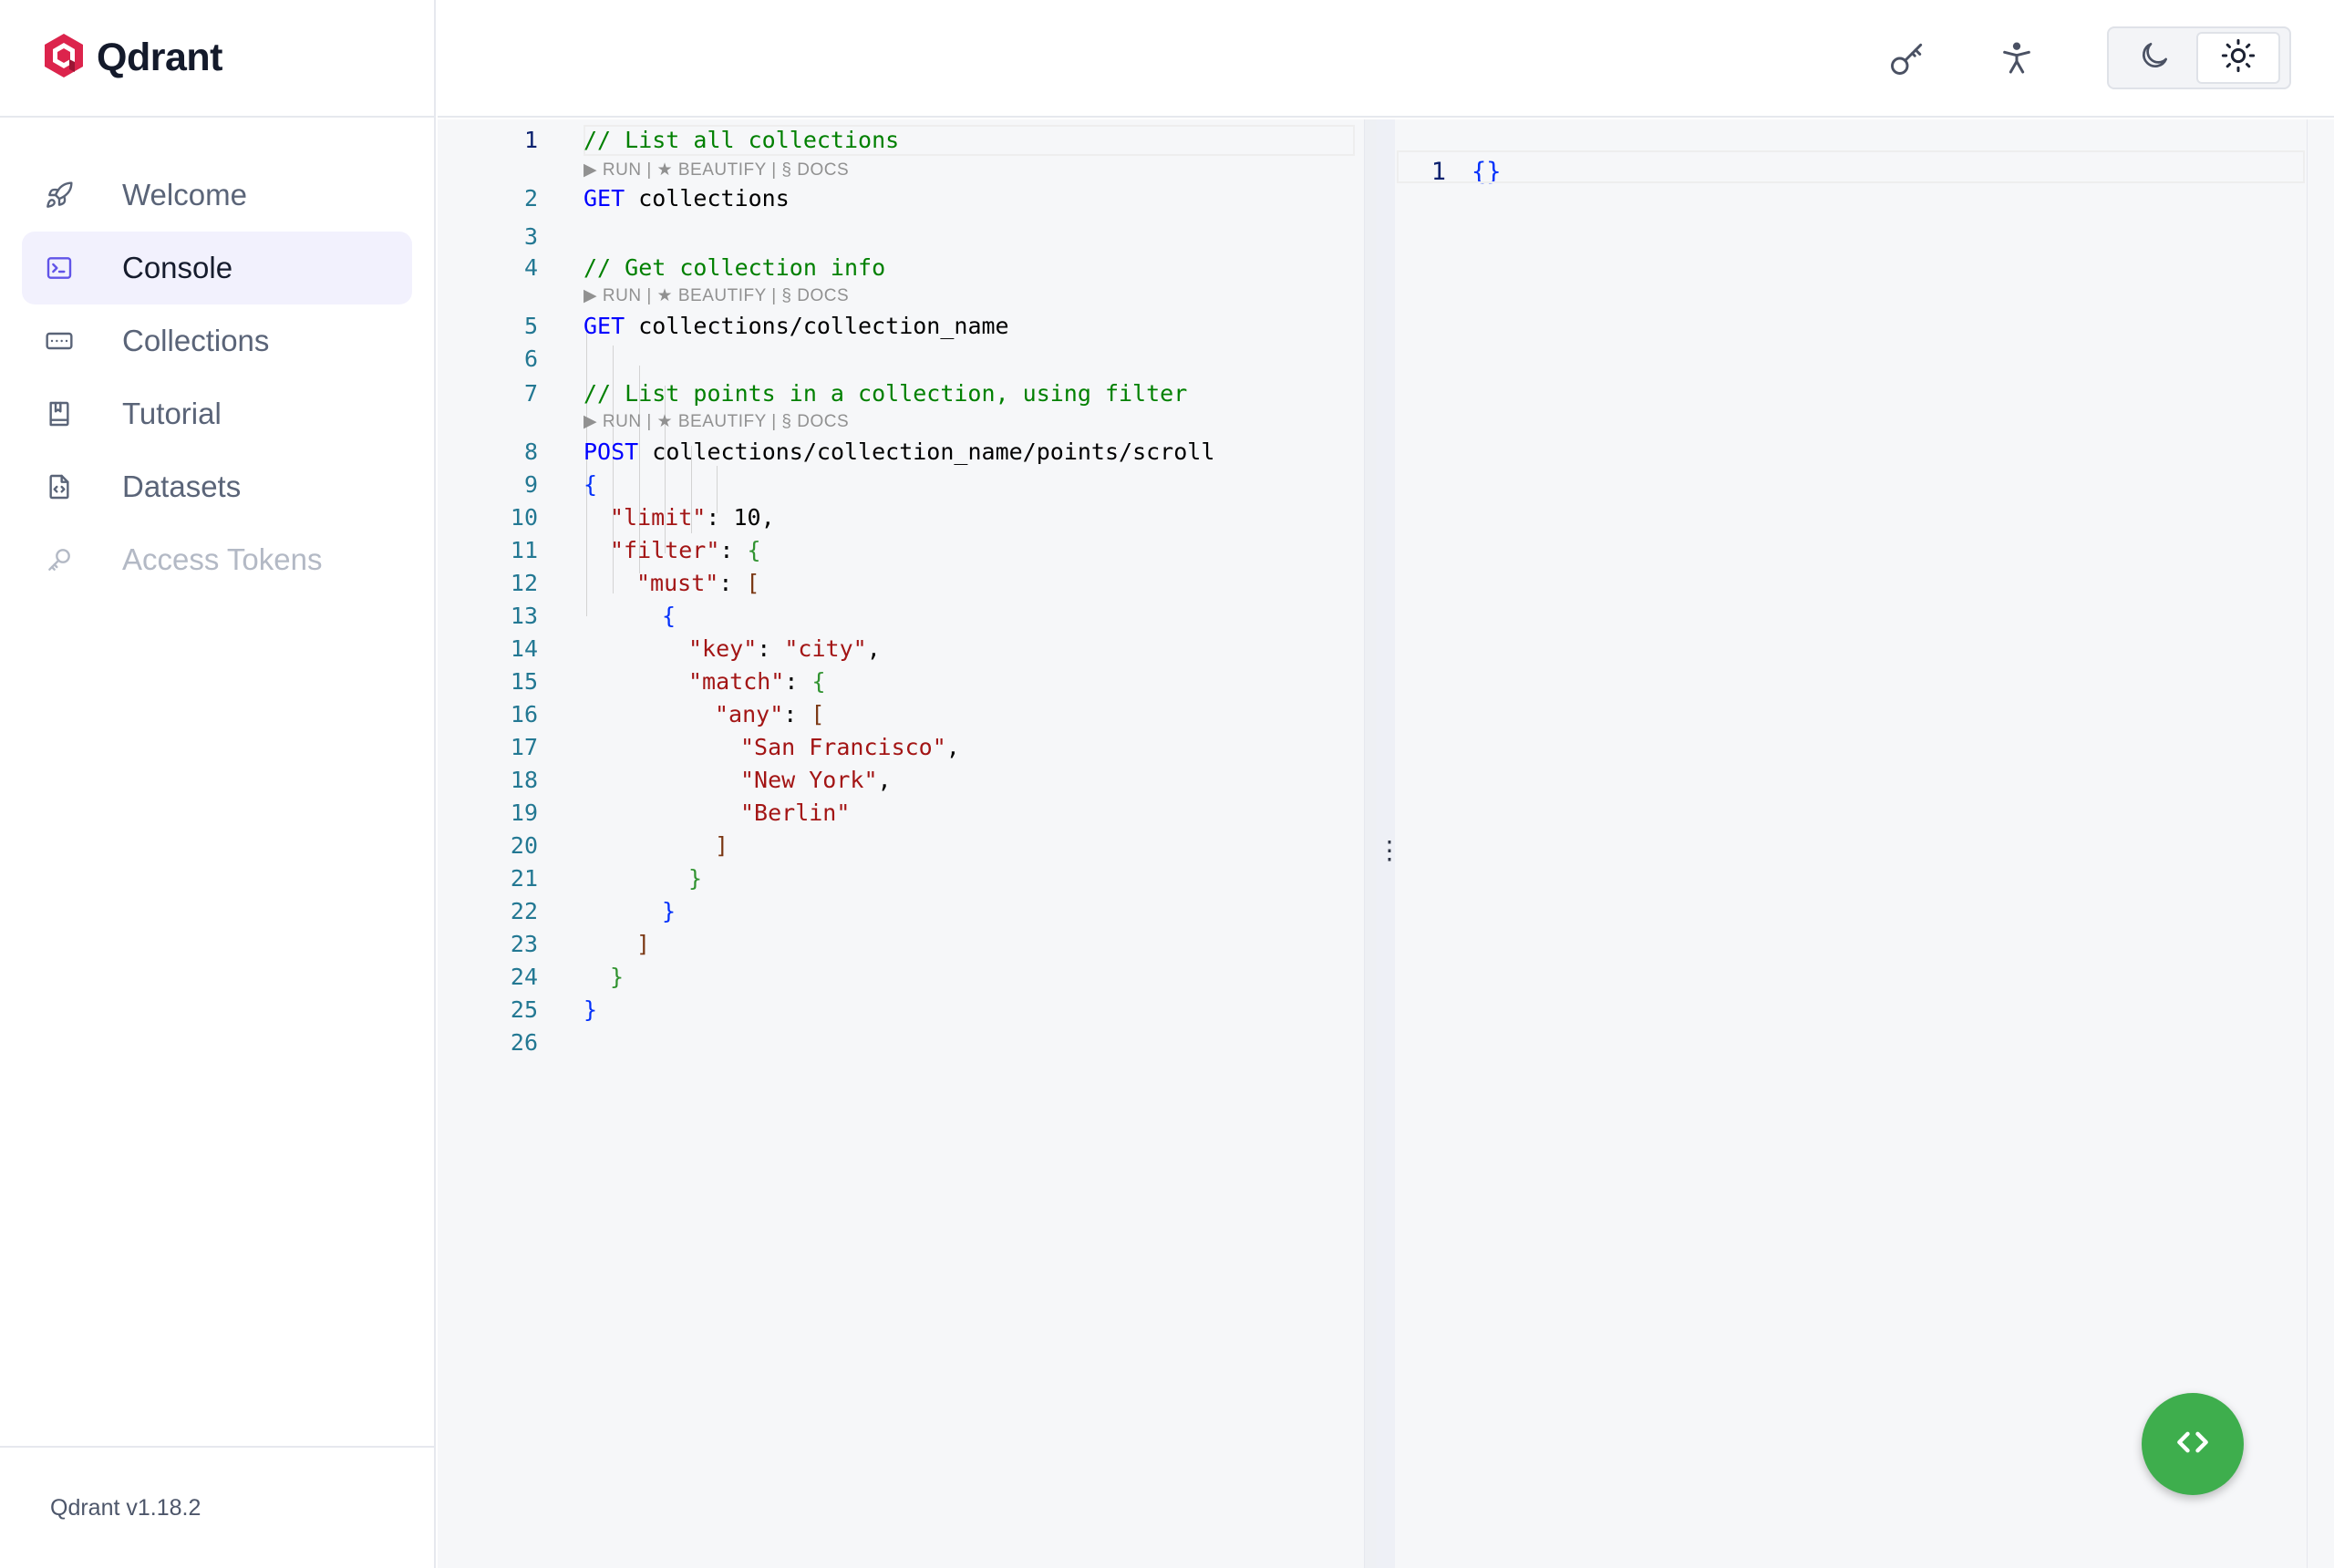  I want to click on sidebar-item-label: Console, so click(178, 267).